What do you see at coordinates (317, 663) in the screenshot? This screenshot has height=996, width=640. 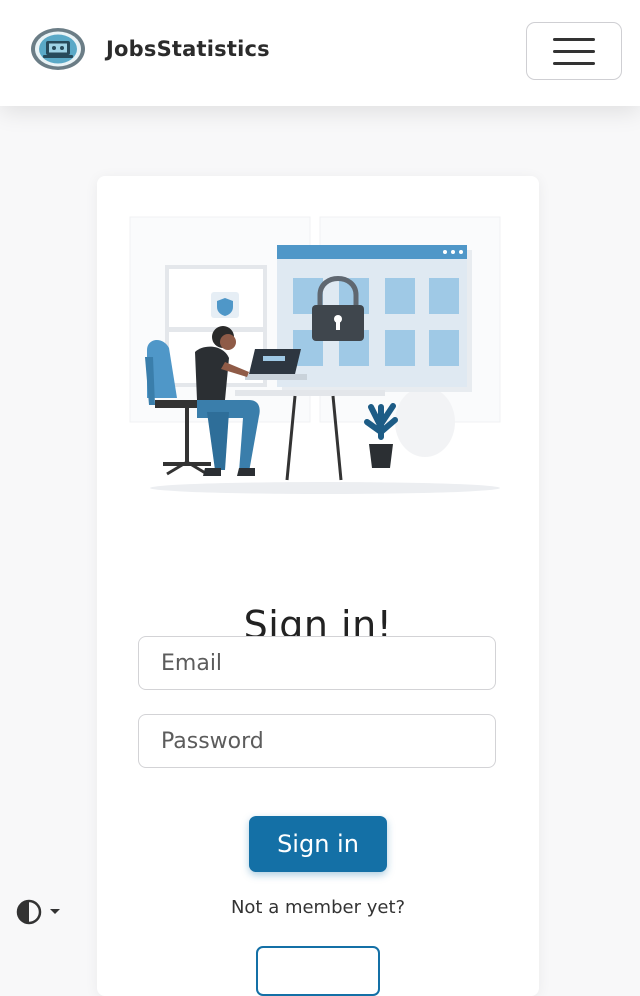 I see `email-field` at bounding box center [317, 663].